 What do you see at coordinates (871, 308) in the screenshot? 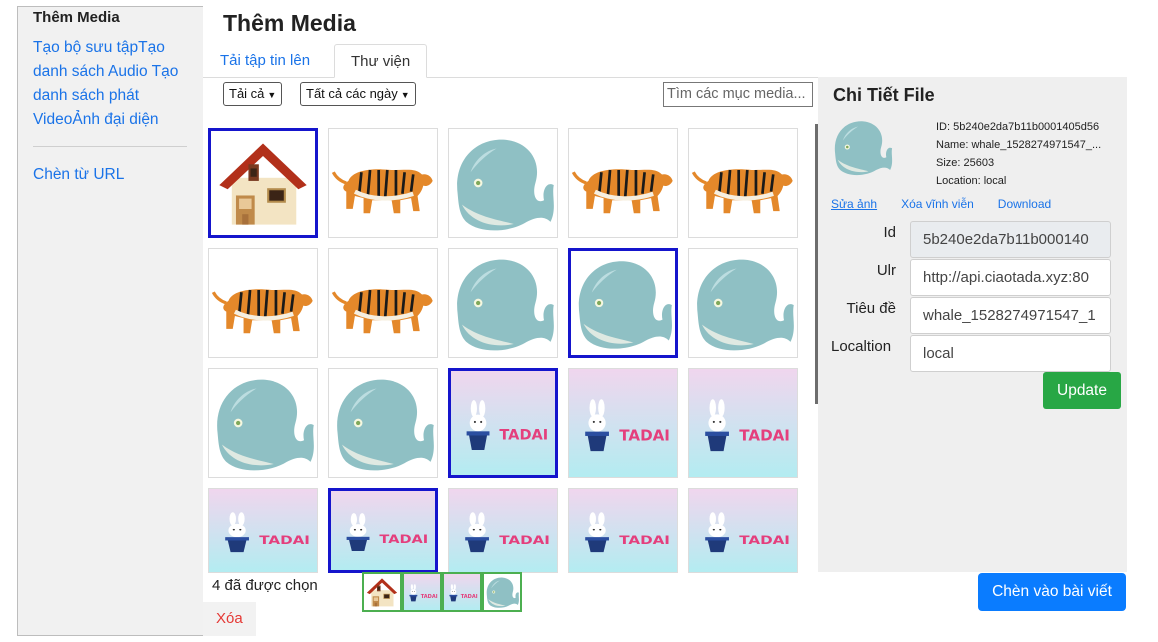
I see `title-label: Tiêu đề` at bounding box center [871, 308].